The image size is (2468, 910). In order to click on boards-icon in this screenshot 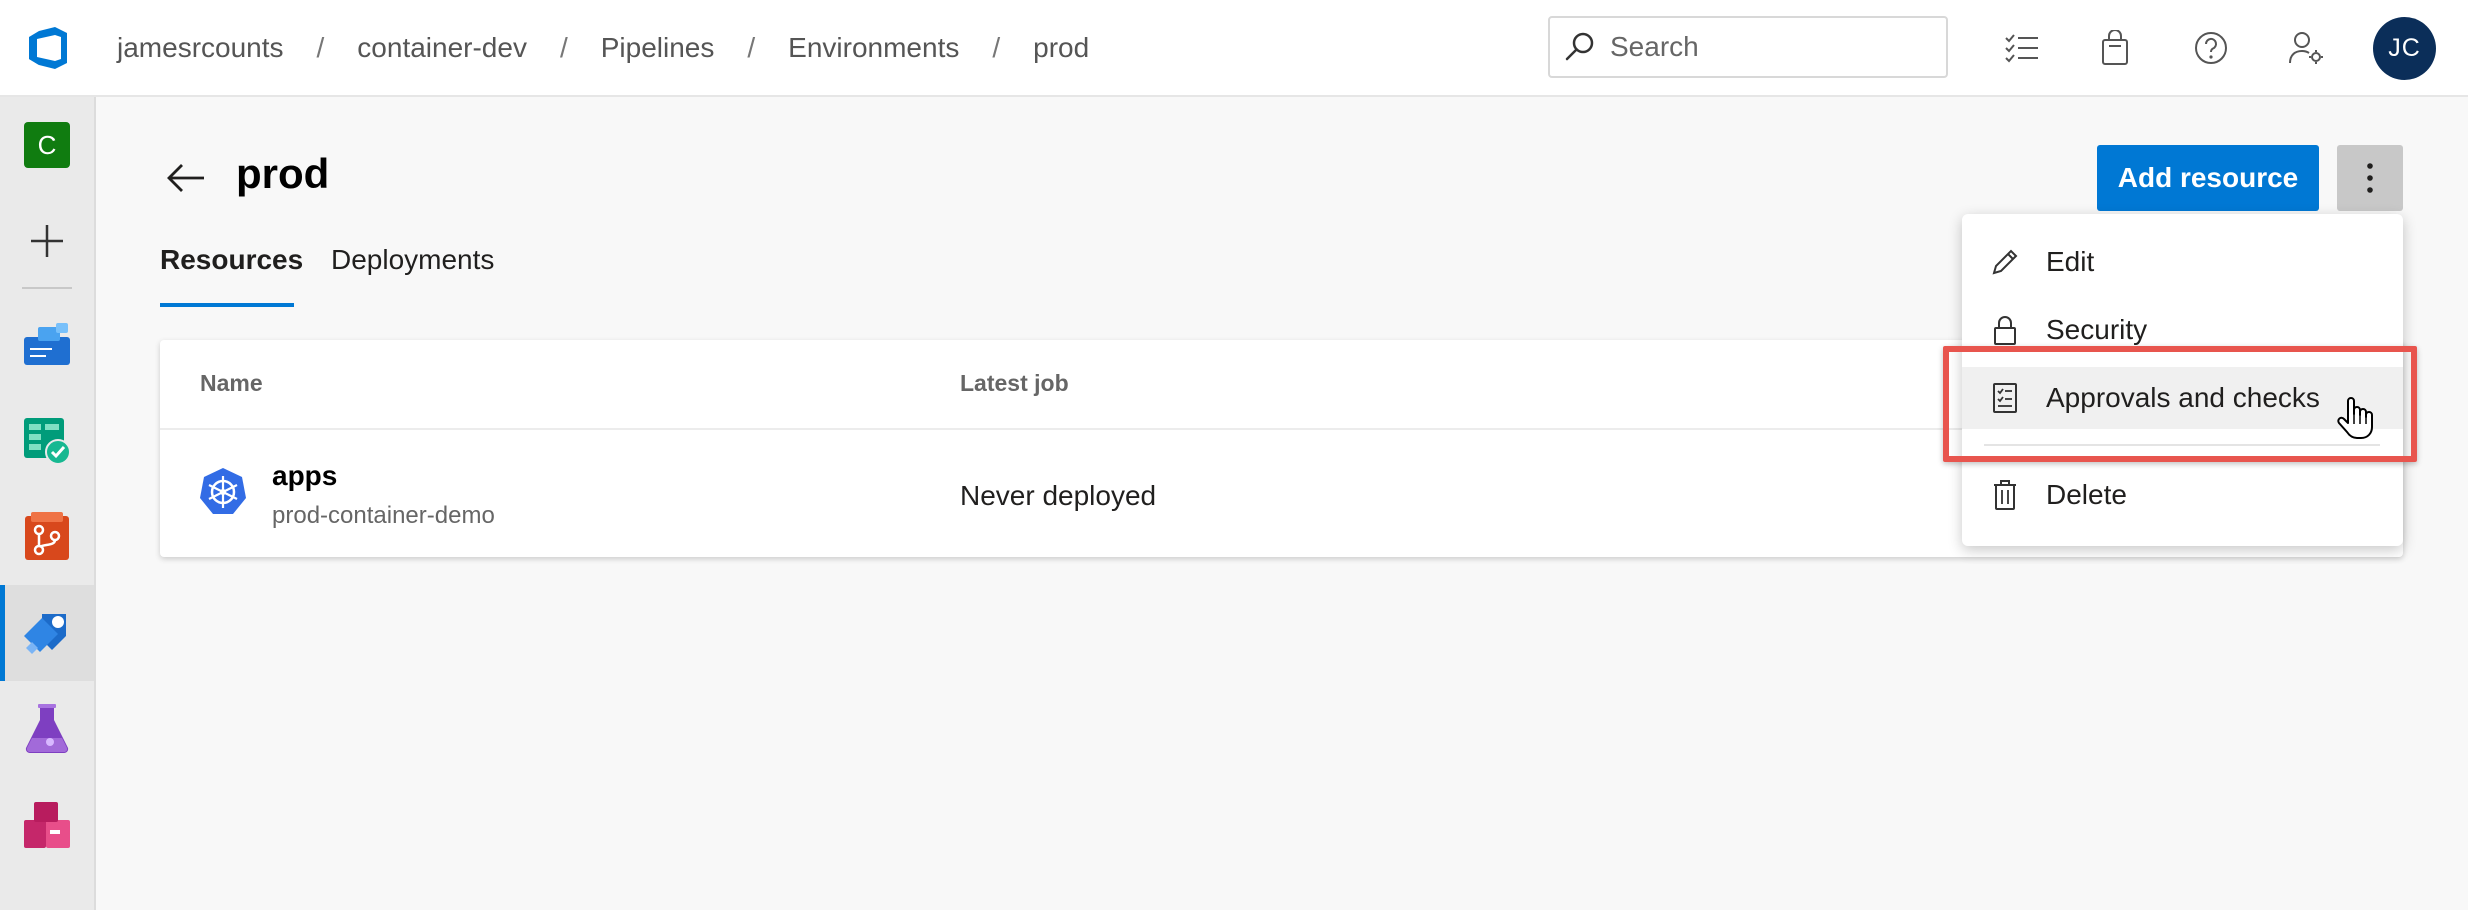, I will do `click(47, 441)`.